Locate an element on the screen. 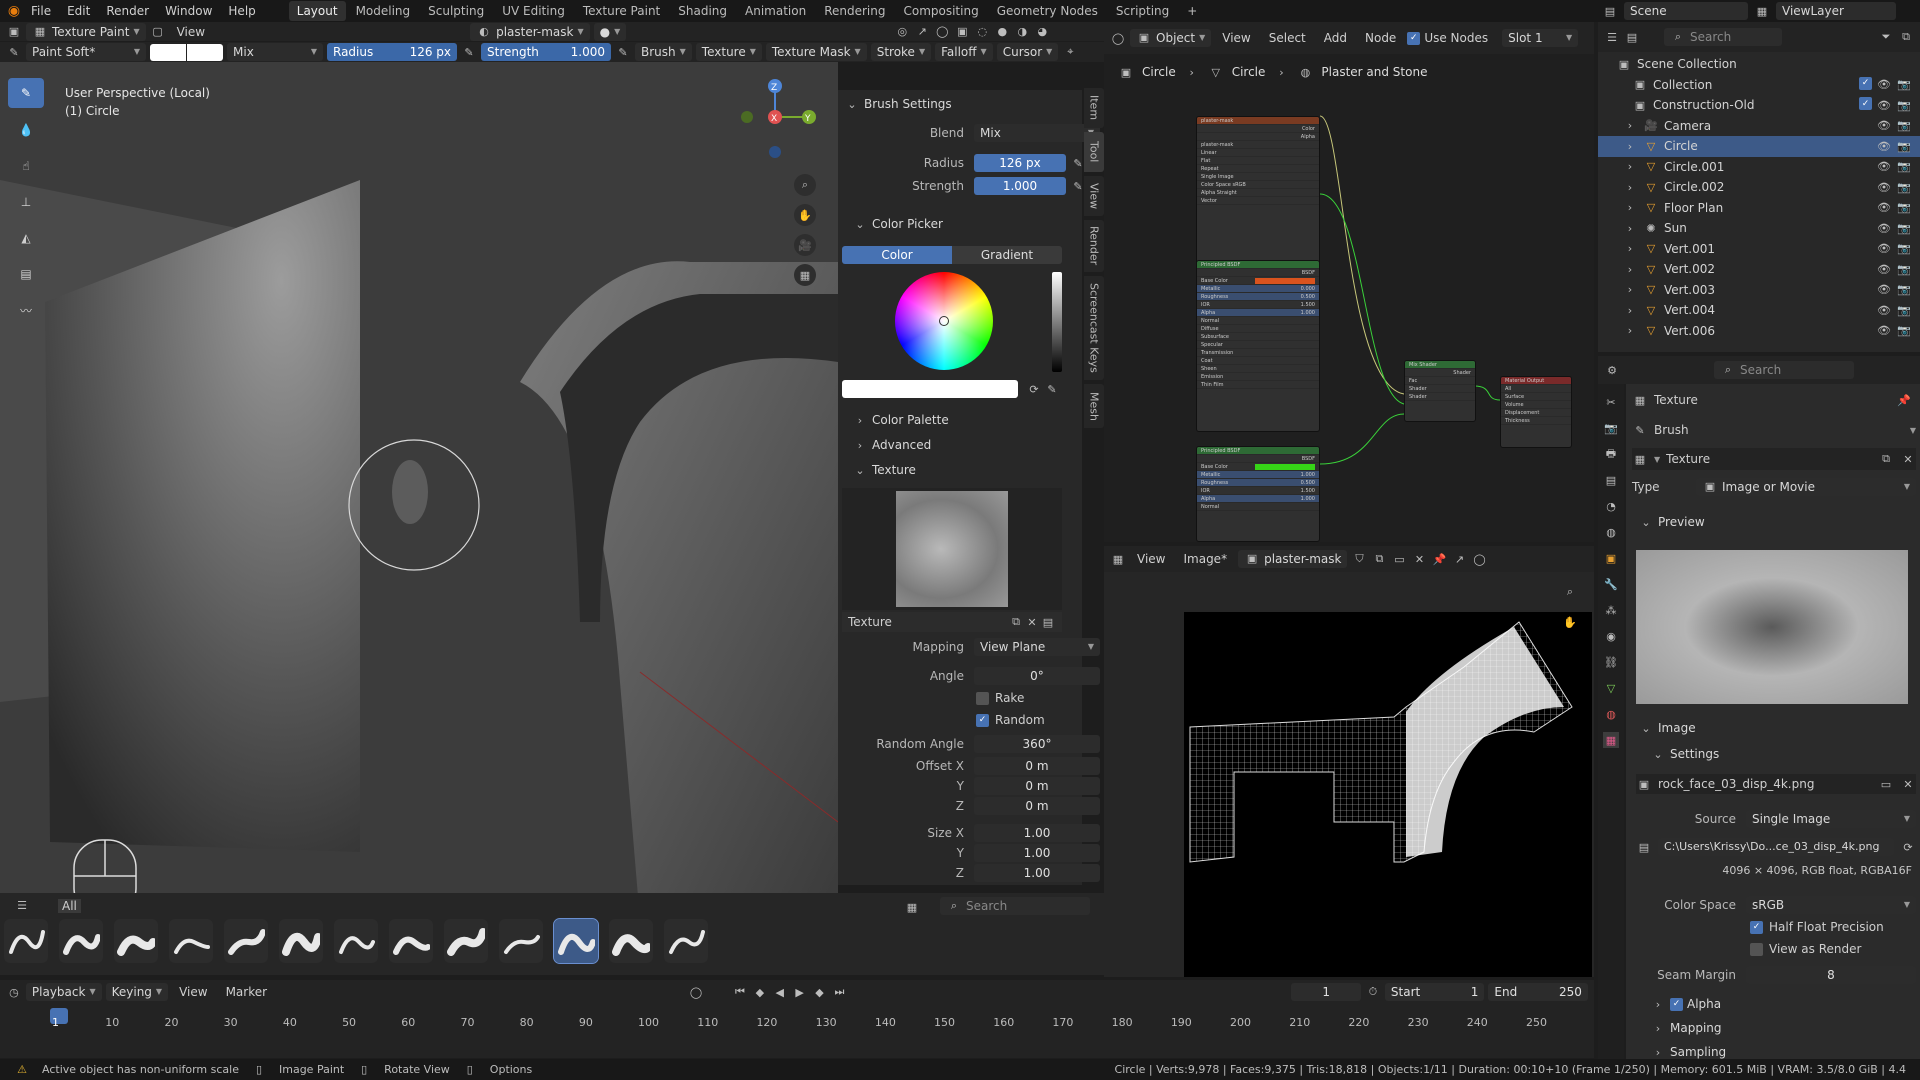 This screenshot has width=1920, height=1080. size-z-field: 1.00 is located at coordinates (1037, 873).